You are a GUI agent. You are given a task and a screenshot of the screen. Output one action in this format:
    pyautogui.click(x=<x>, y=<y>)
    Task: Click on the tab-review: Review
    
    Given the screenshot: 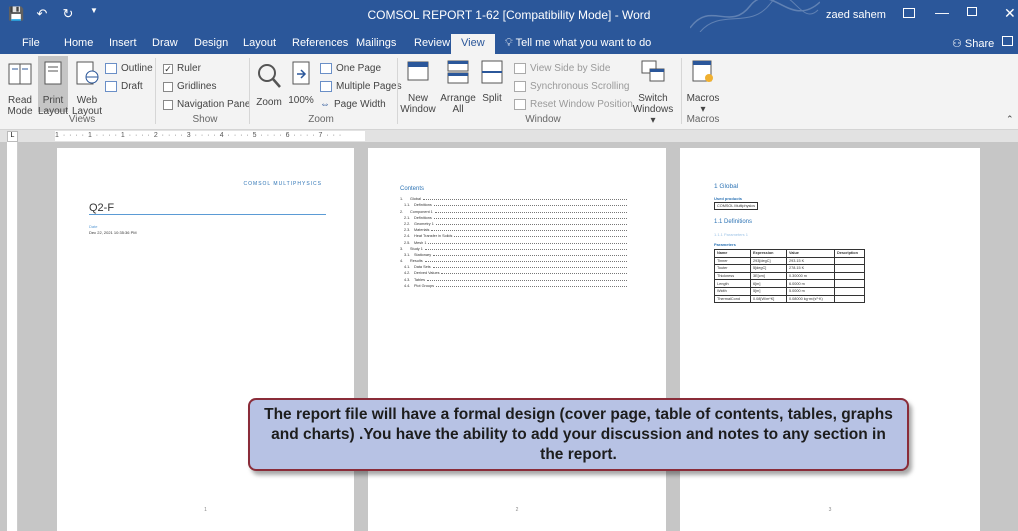 What is the action you would take?
    pyautogui.click(x=432, y=43)
    